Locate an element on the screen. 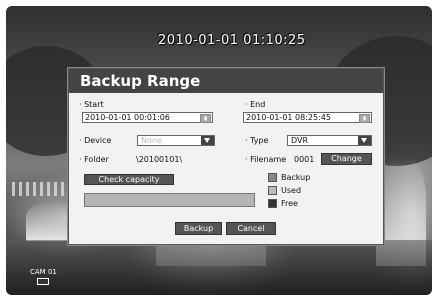 The width and height of the screenshot is (438, 301). folder-label: · Folder is located at coordinates (94, 159).